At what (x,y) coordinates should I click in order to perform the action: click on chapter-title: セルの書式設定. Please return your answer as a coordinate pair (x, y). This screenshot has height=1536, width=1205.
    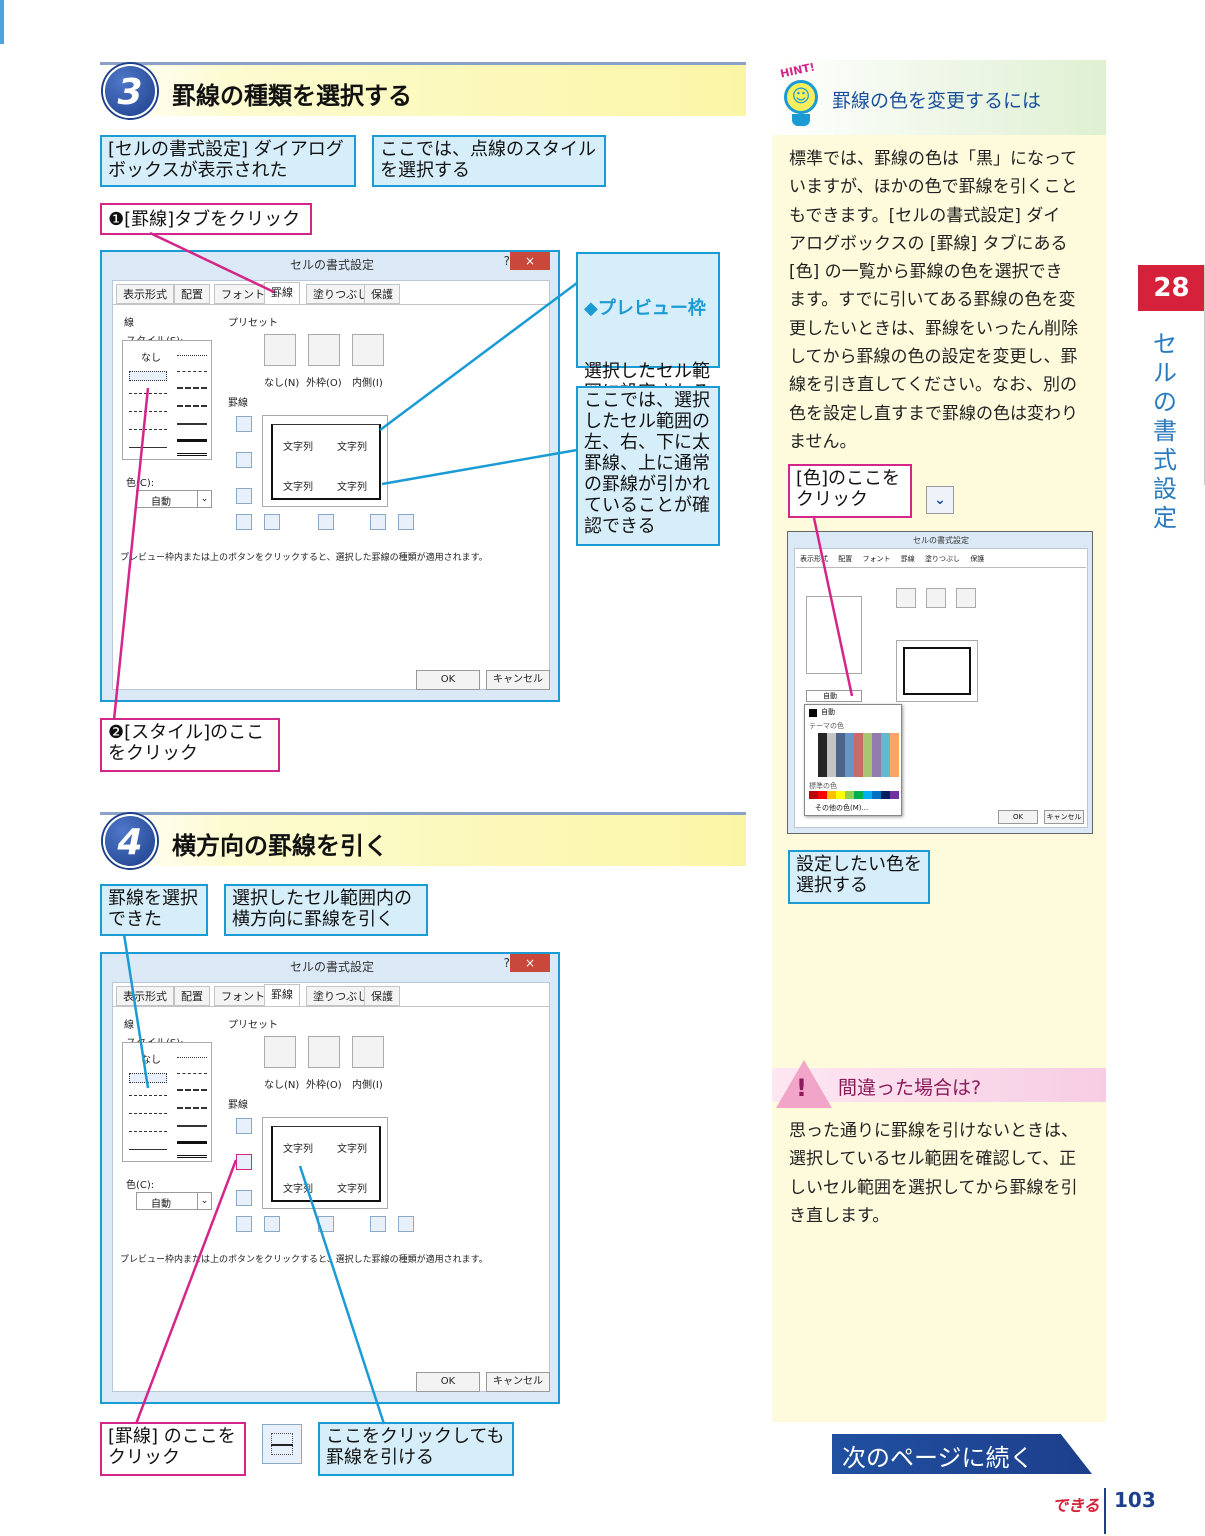
    Looking at the image, I should click on (1165, 431).